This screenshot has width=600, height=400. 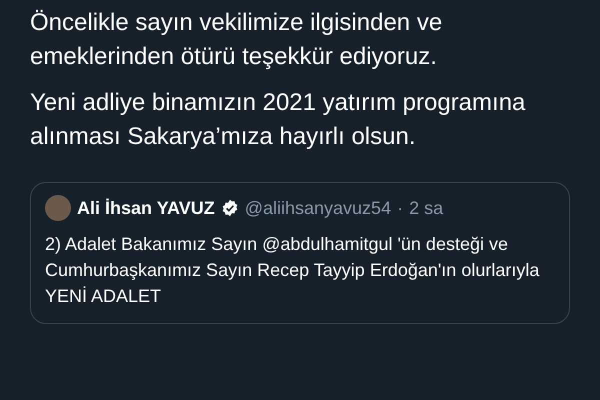 What do you see at coordinates (58, 208) in the screenshot?
I see `avatar` at bounding box center [58, 208].